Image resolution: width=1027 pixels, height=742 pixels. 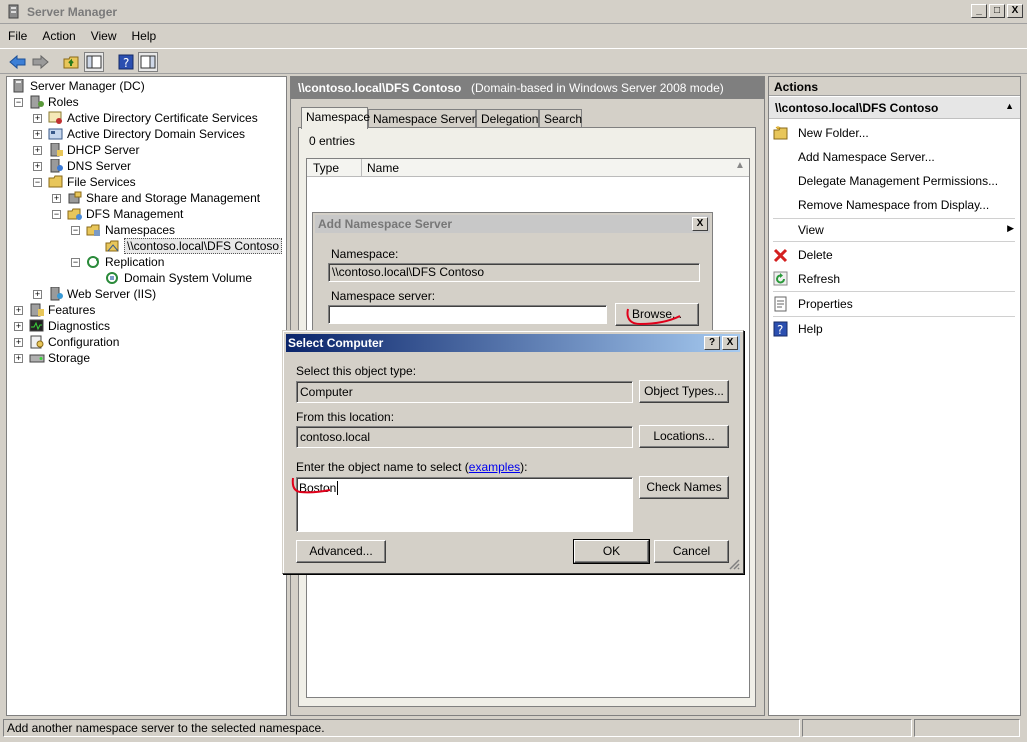 What do you see at coordinates (691, 551) in the screenshot?
I see `cancel-button: Cancel` at bounding box center [691, 551].